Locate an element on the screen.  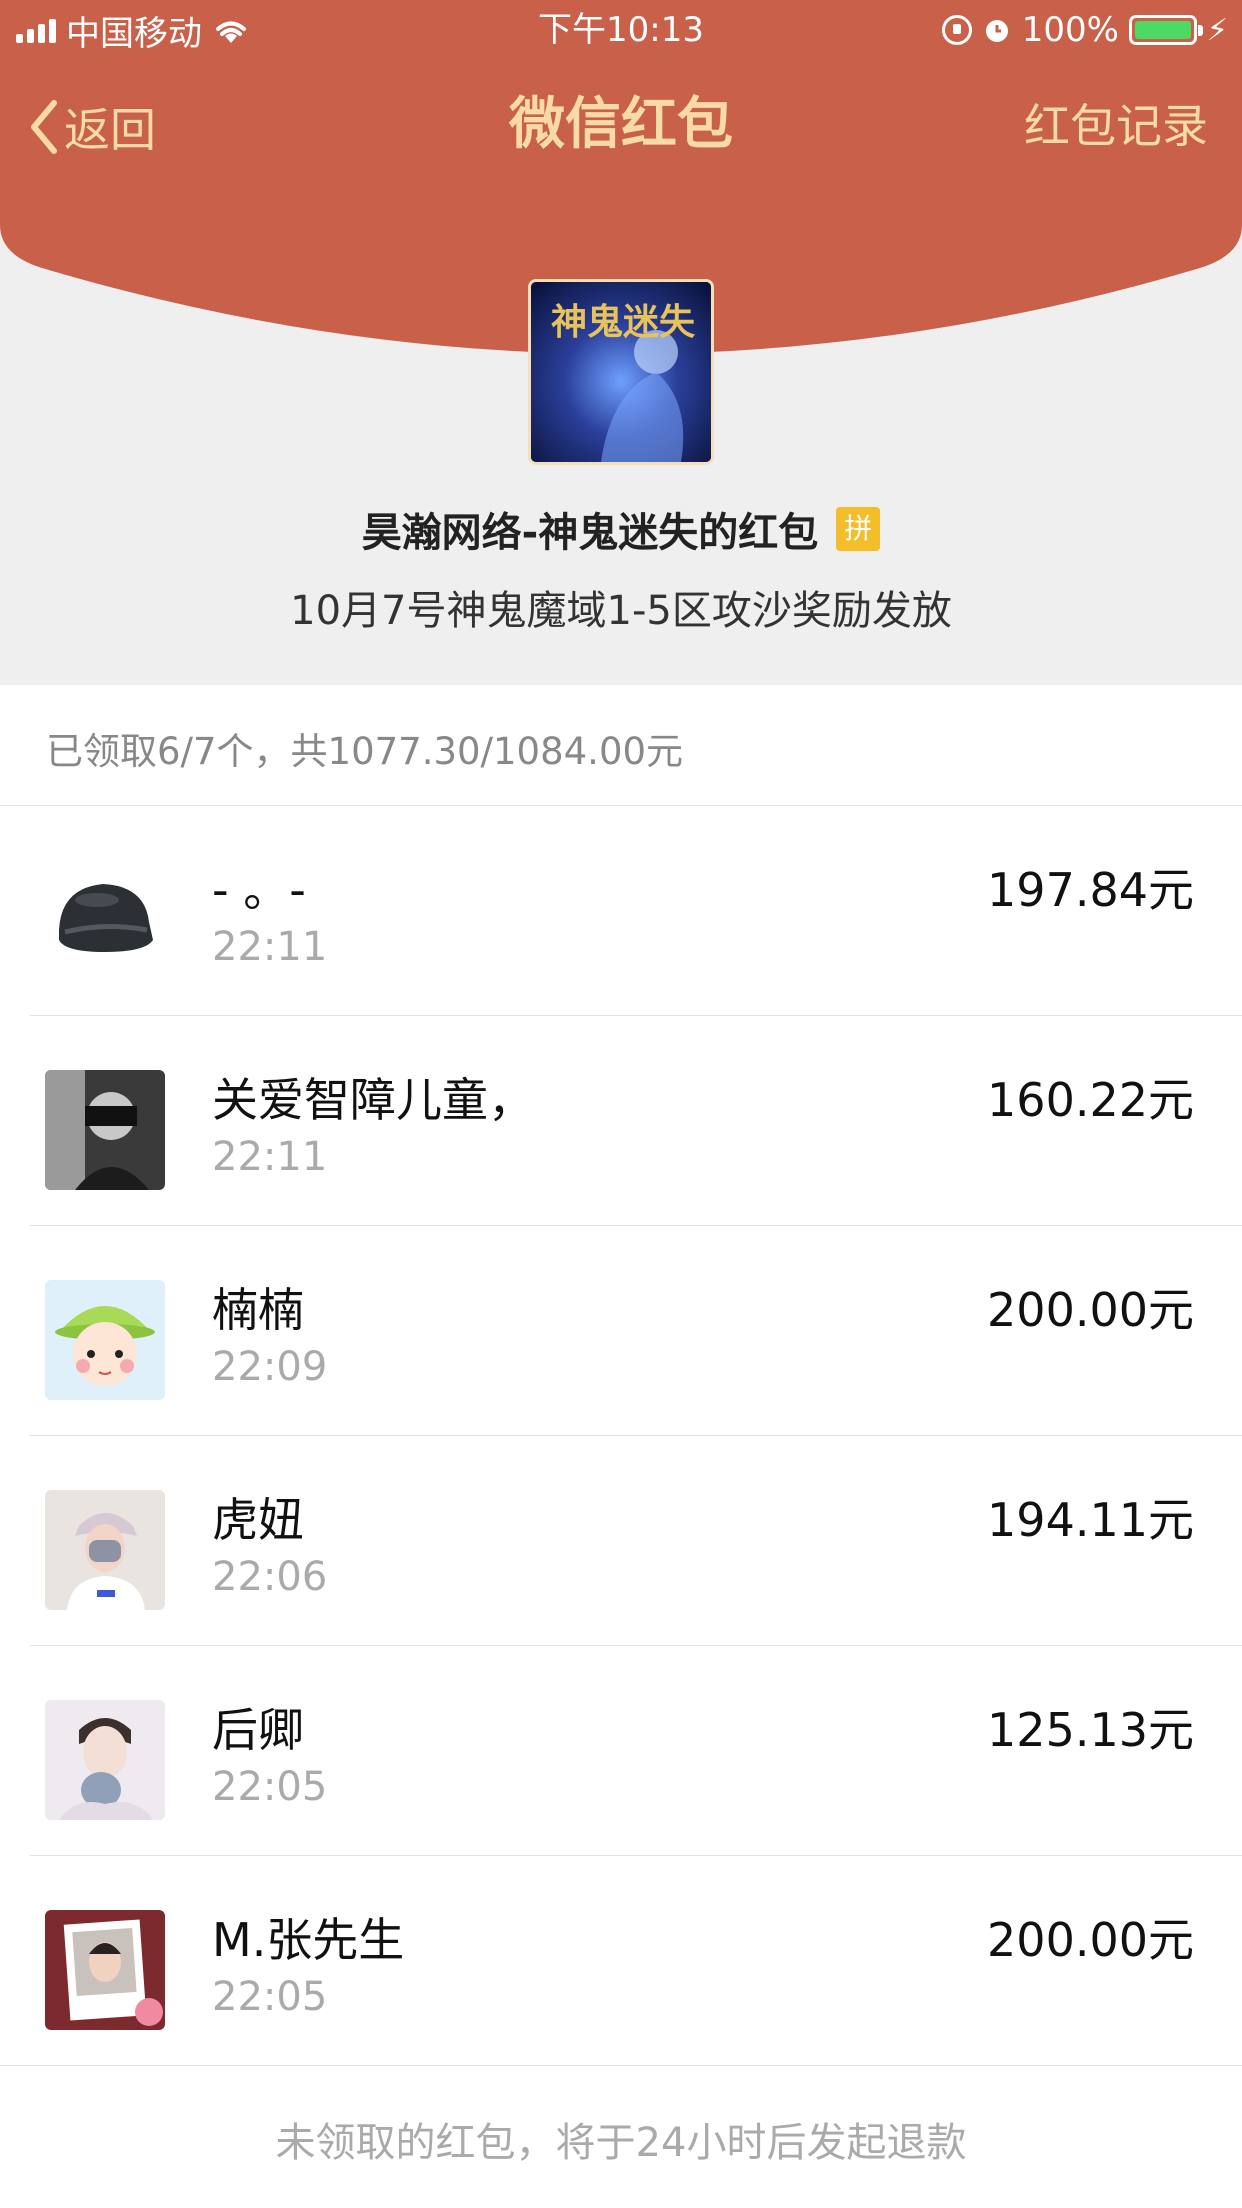
game-logo-image: 神鬼迷失 is located at coordinates (621, 372).